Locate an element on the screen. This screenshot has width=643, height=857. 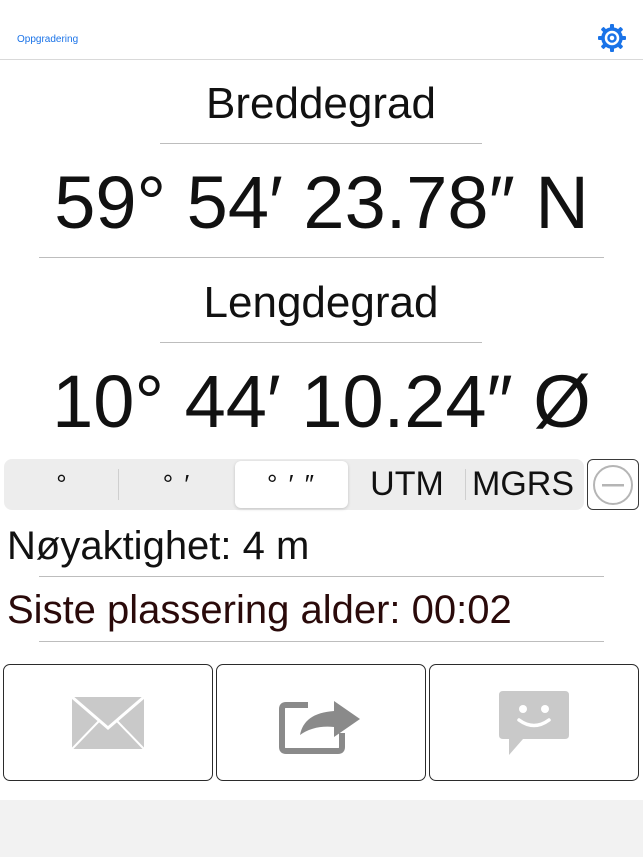
gear-icon is located at coordinates (612, 38).